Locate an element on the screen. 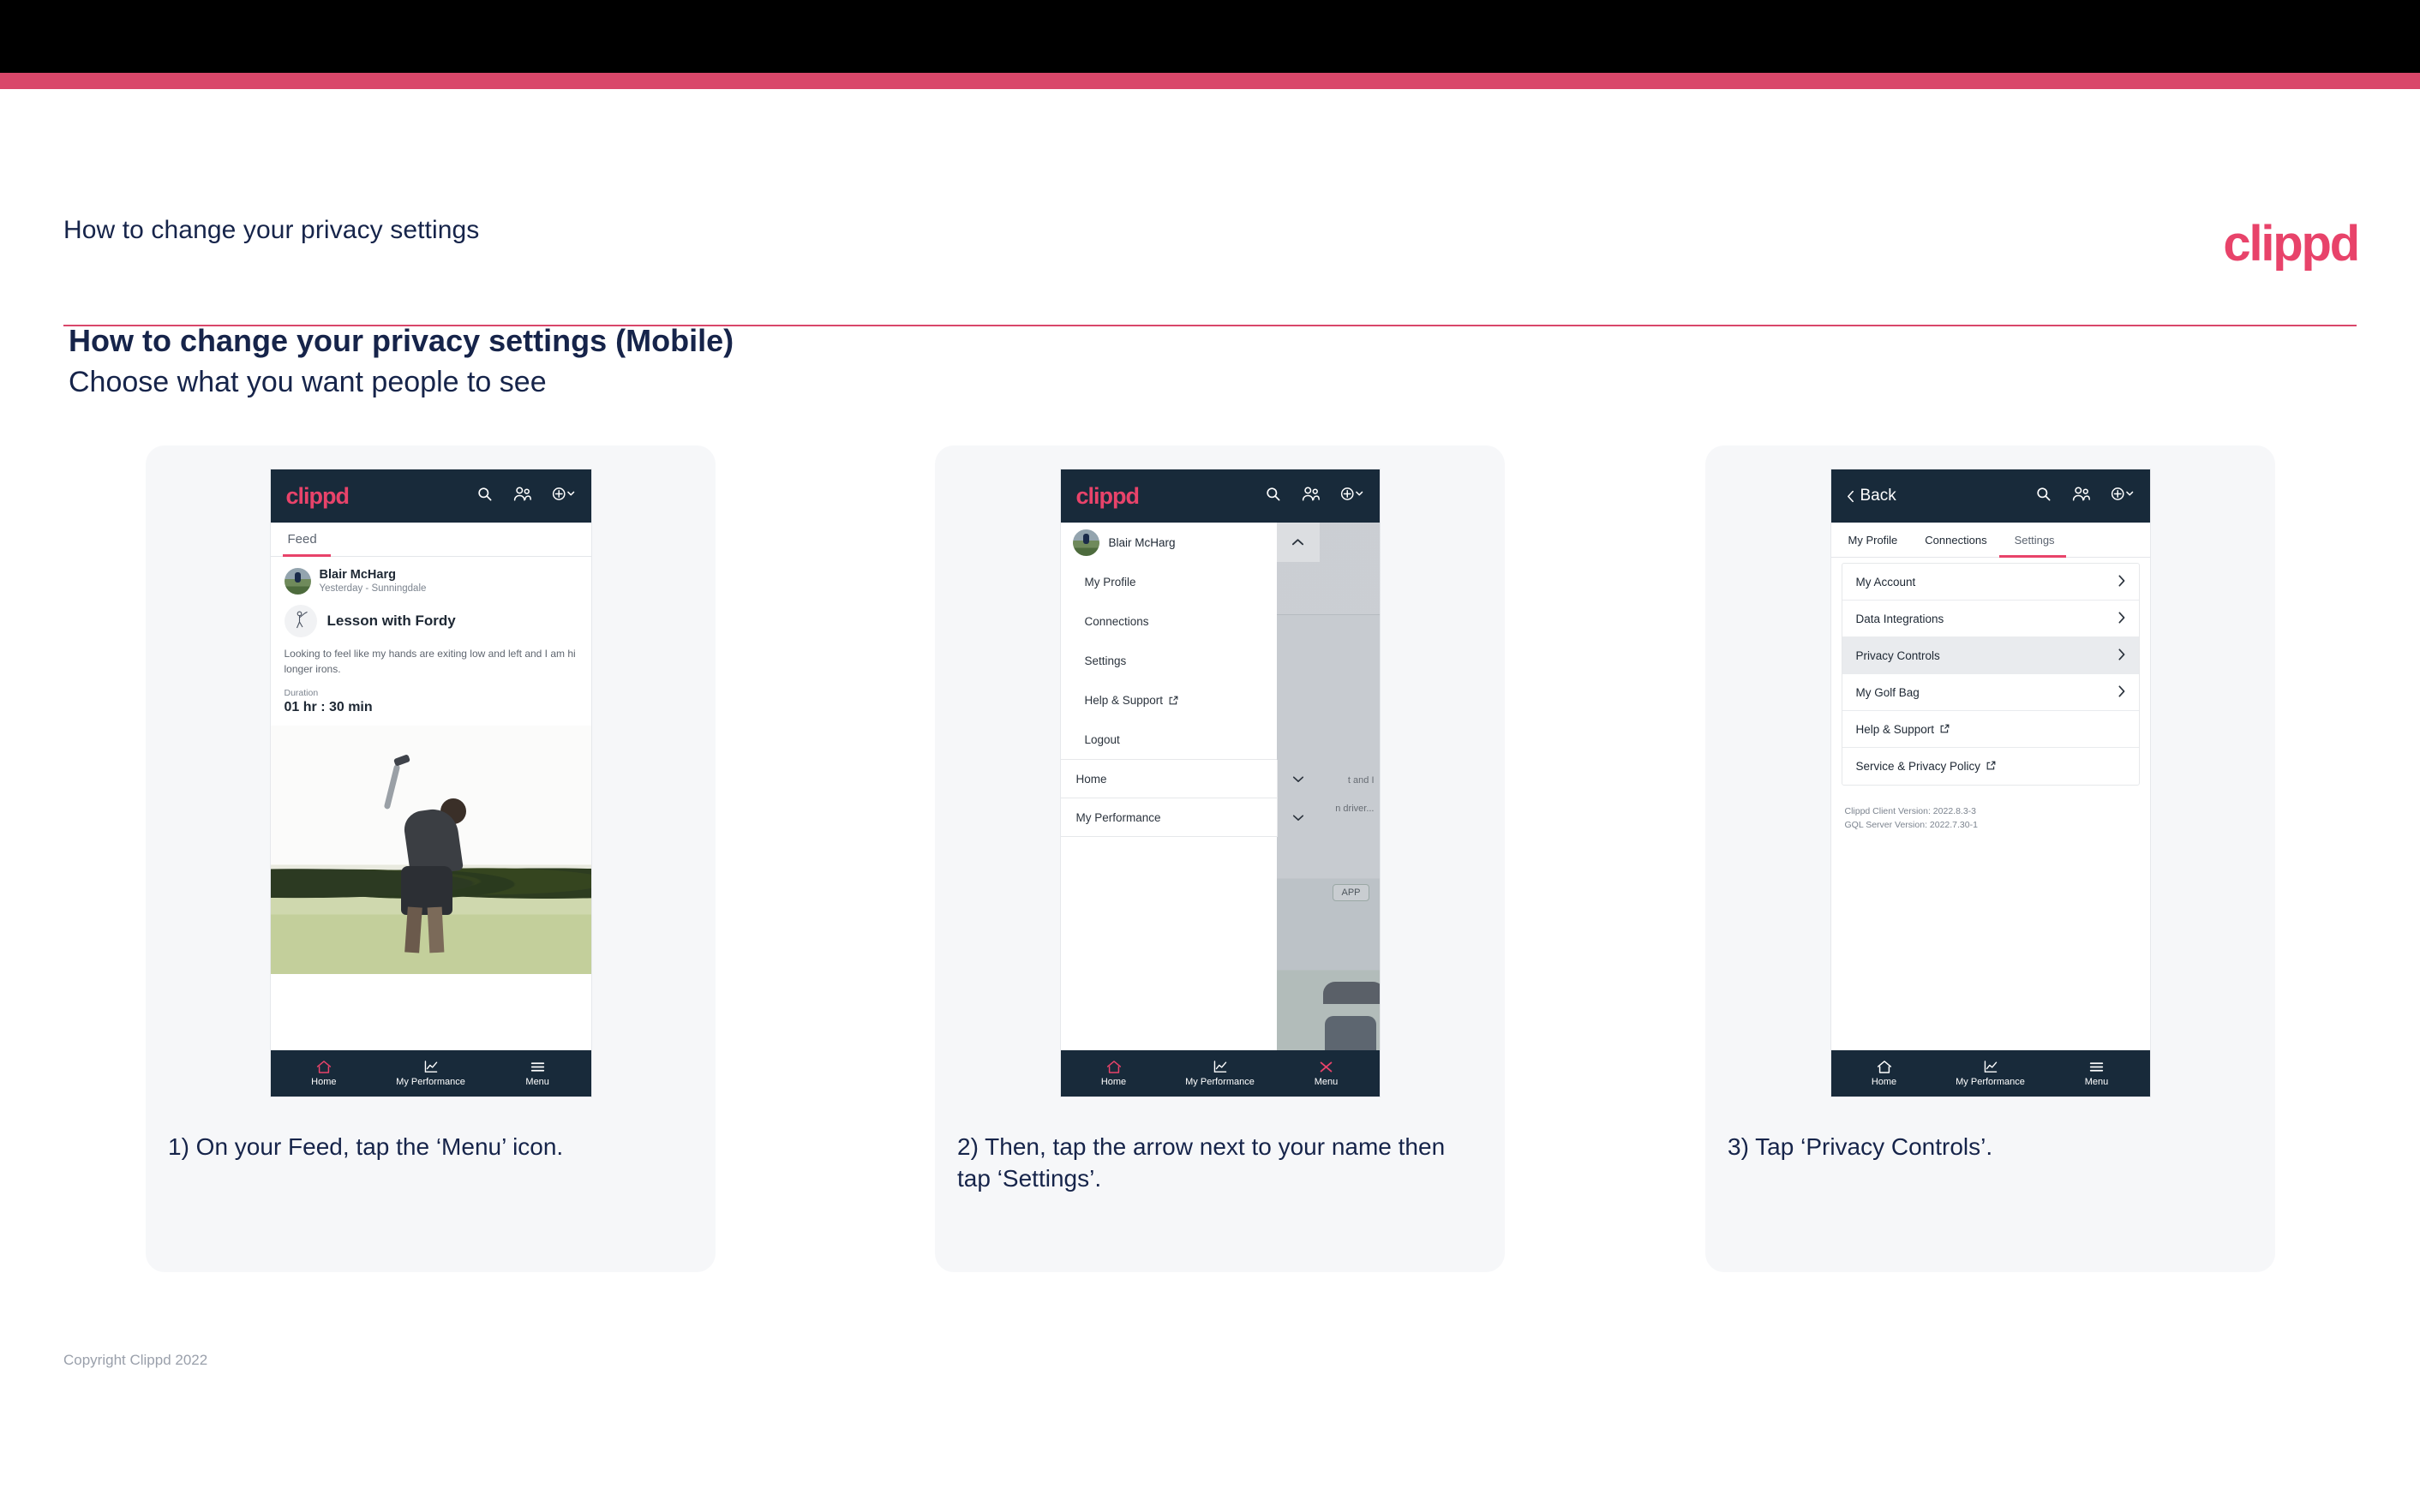  settings-row-privacy-controls: Privacy Controls is located at coordinates (1990, 655).